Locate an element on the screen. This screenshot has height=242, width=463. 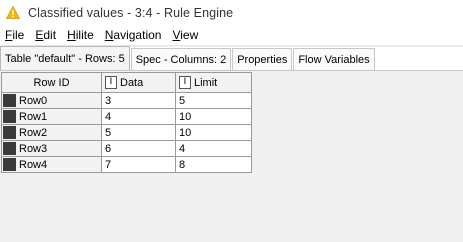
menu-edit: Edit is located at coordinates (46, 35).